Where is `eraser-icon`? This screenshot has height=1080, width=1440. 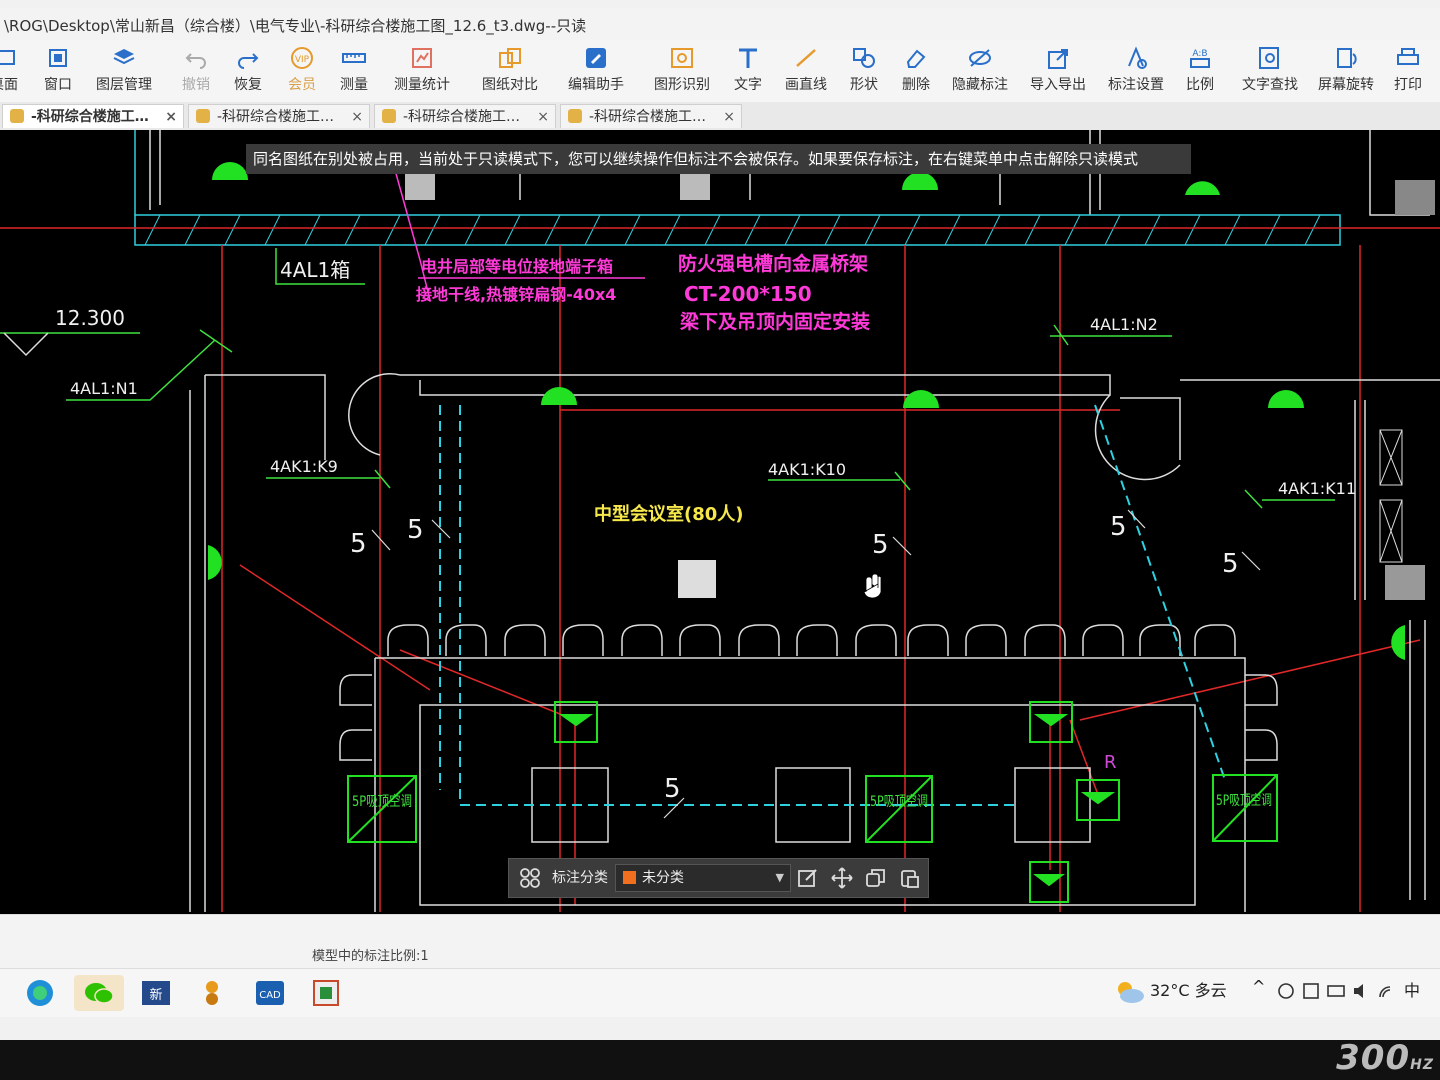
eraser-icon is located at coordinates (916, 58).